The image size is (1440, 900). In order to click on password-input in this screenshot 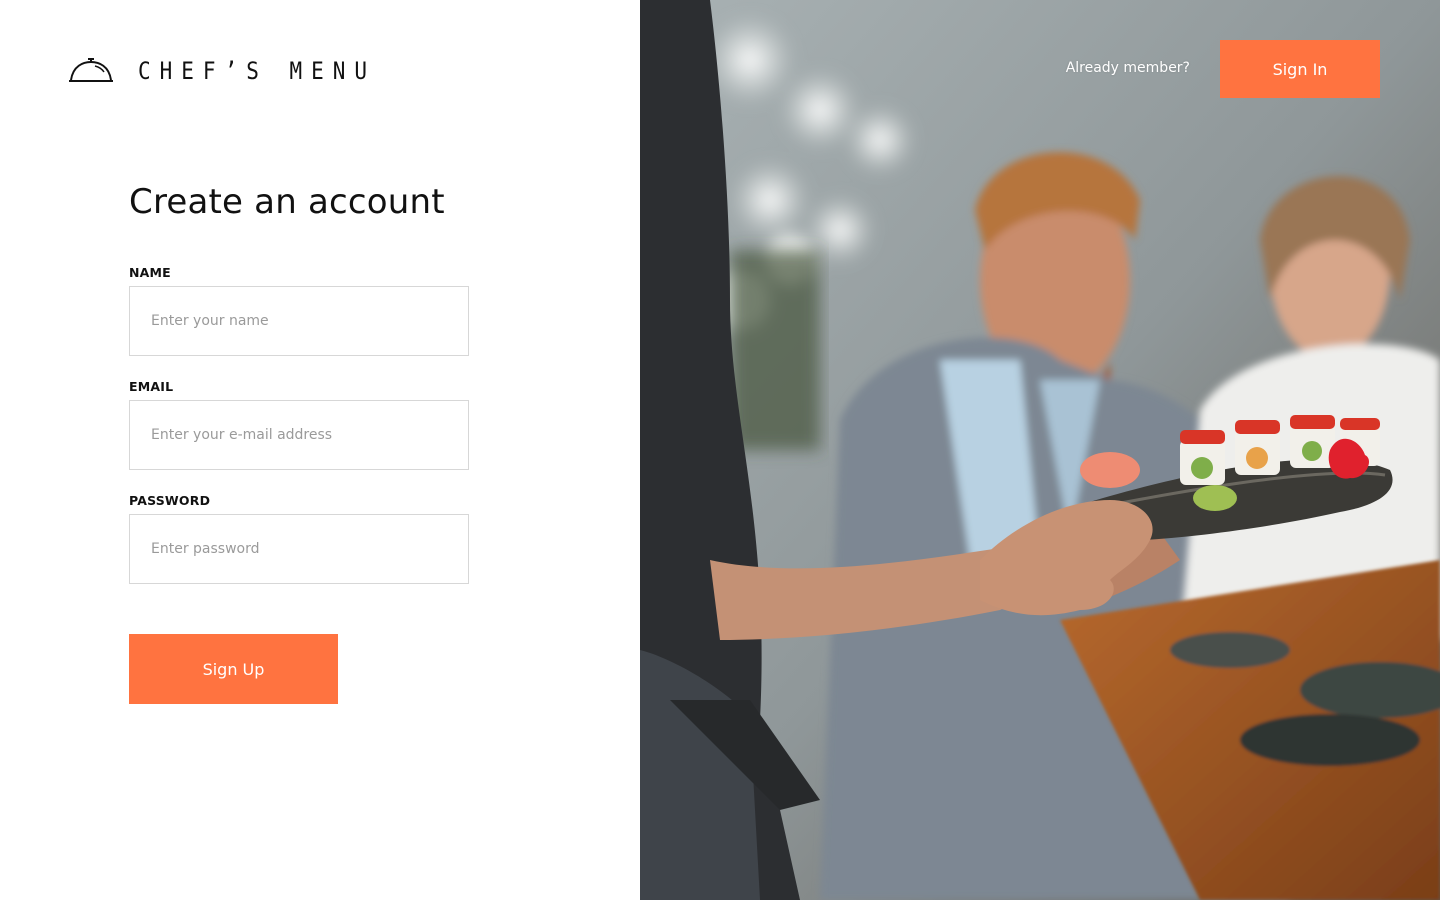, I will do `click(299, 549)`.